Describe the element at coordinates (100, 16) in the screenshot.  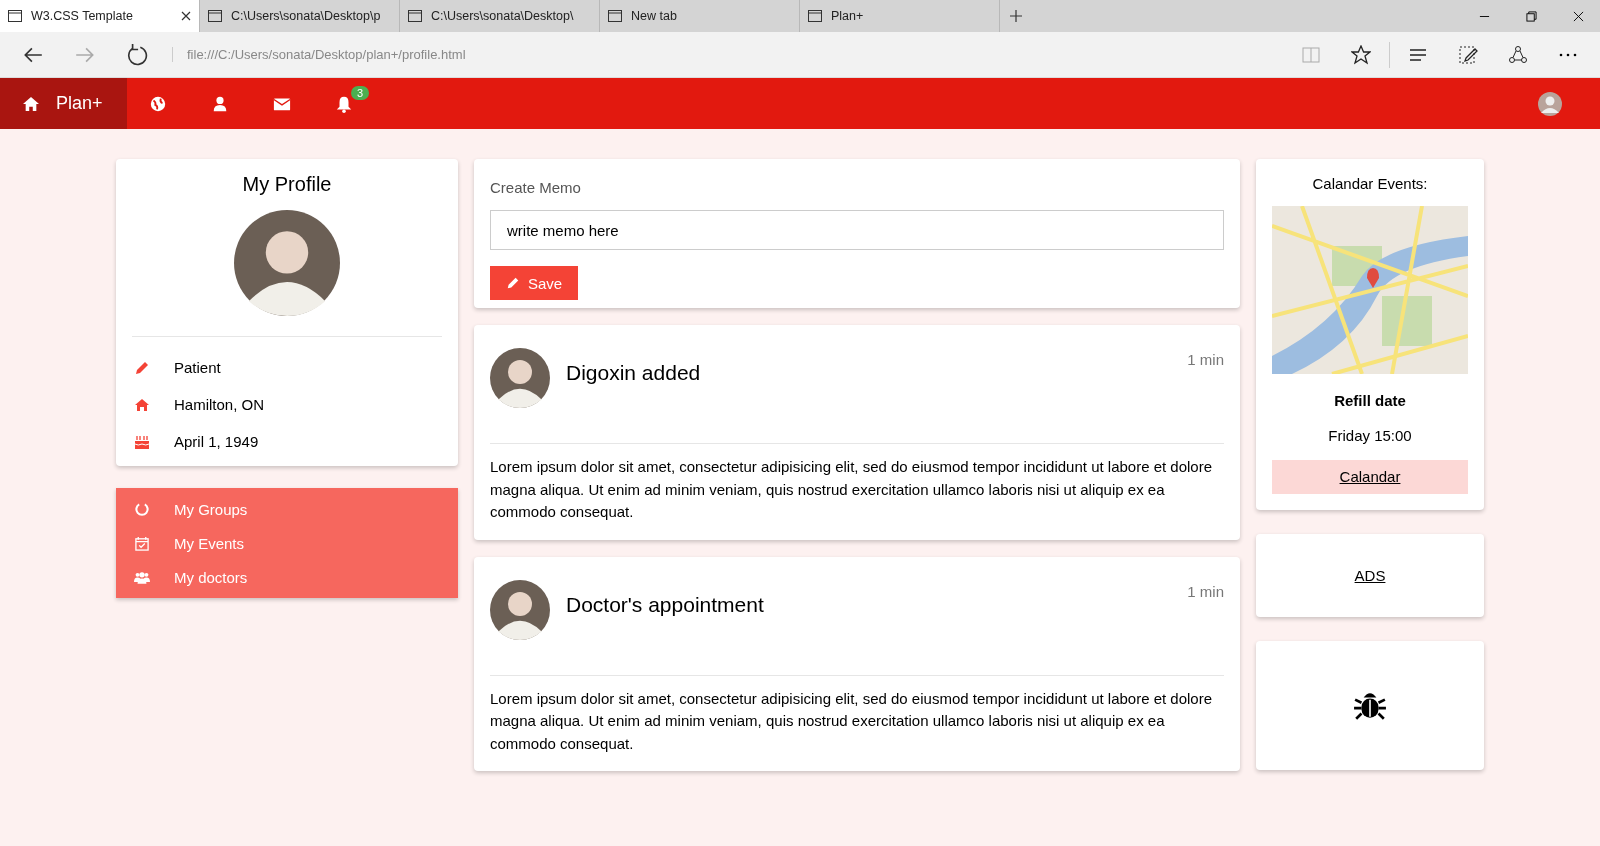
I see `browser-tab: W3.CSS Template` at that location.